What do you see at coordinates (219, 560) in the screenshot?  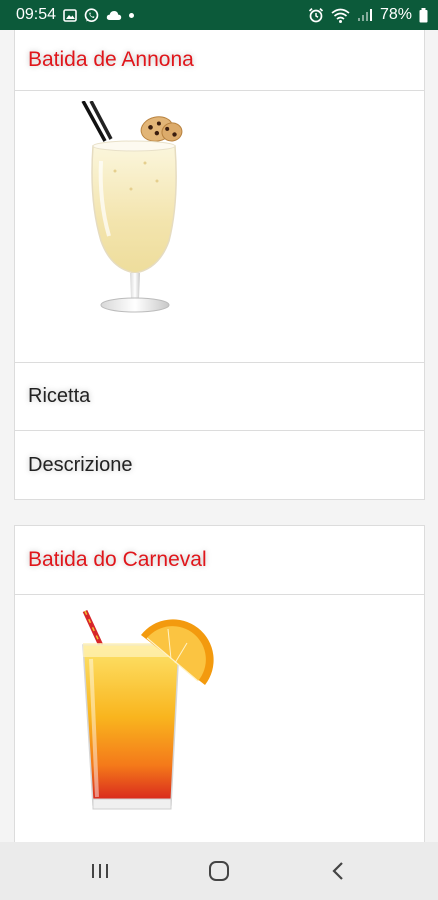 I see `card-header: Batida do Carneval` at bounding box center [219, 560].